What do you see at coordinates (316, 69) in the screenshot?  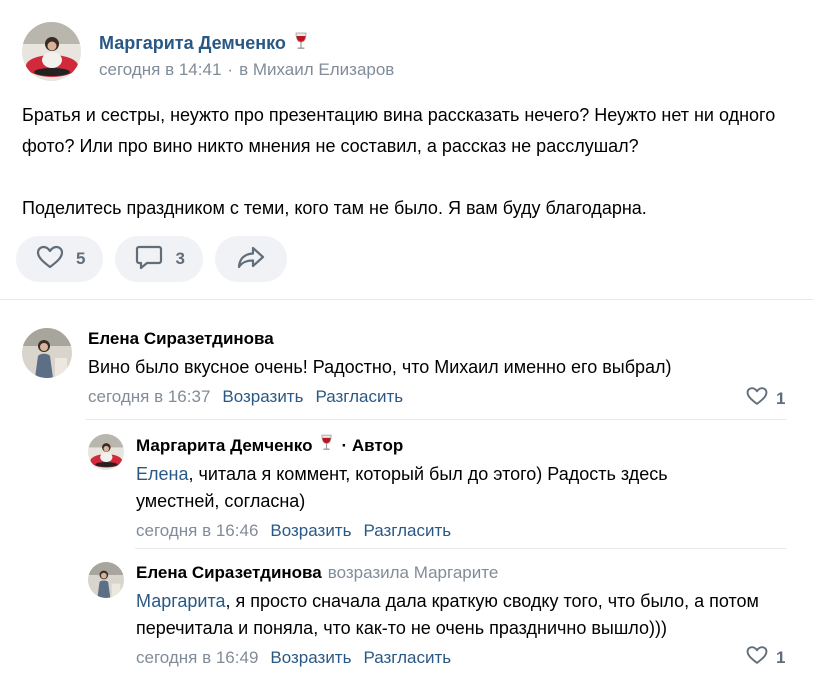 I see `post-location: в Михаил Елизаров` at bounding box center [316, 69].